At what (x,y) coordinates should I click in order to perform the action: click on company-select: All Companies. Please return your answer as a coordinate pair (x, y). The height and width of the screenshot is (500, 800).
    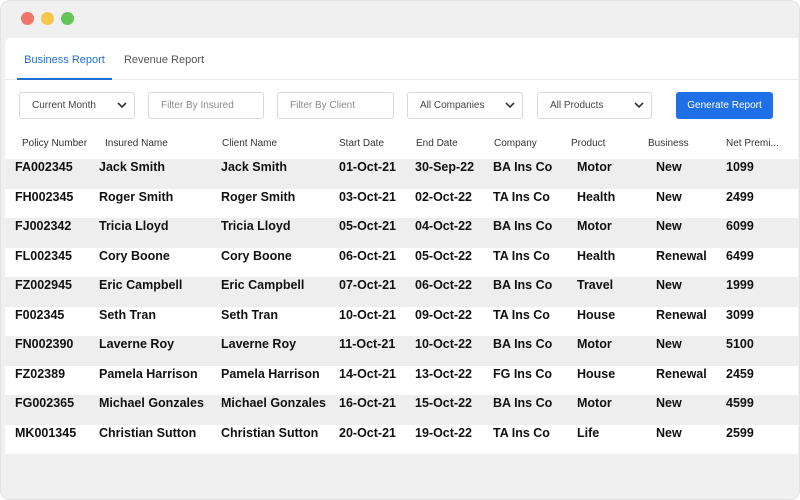
    Looking at the image, I should click on (465, 105).